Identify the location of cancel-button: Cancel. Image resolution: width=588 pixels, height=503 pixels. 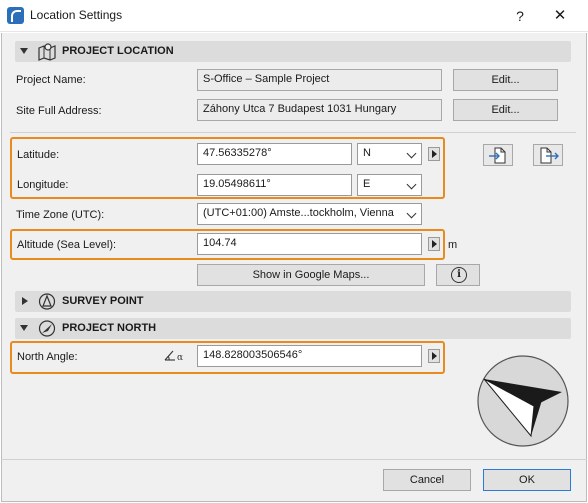
(427, 480).